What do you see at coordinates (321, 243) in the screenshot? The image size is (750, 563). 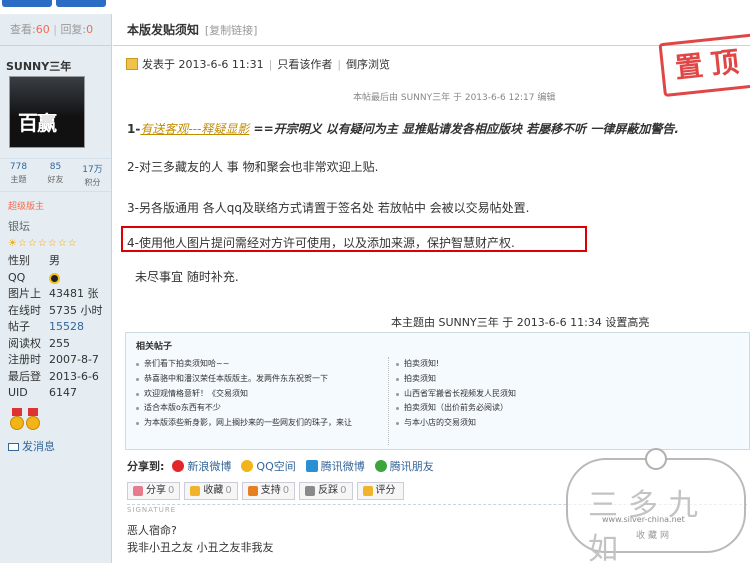 I see `rule-4: 4-使用他人图片提问需经对方许可使用，以及添加来源，保护智慧财产权.` at bounding box center [321, 243].